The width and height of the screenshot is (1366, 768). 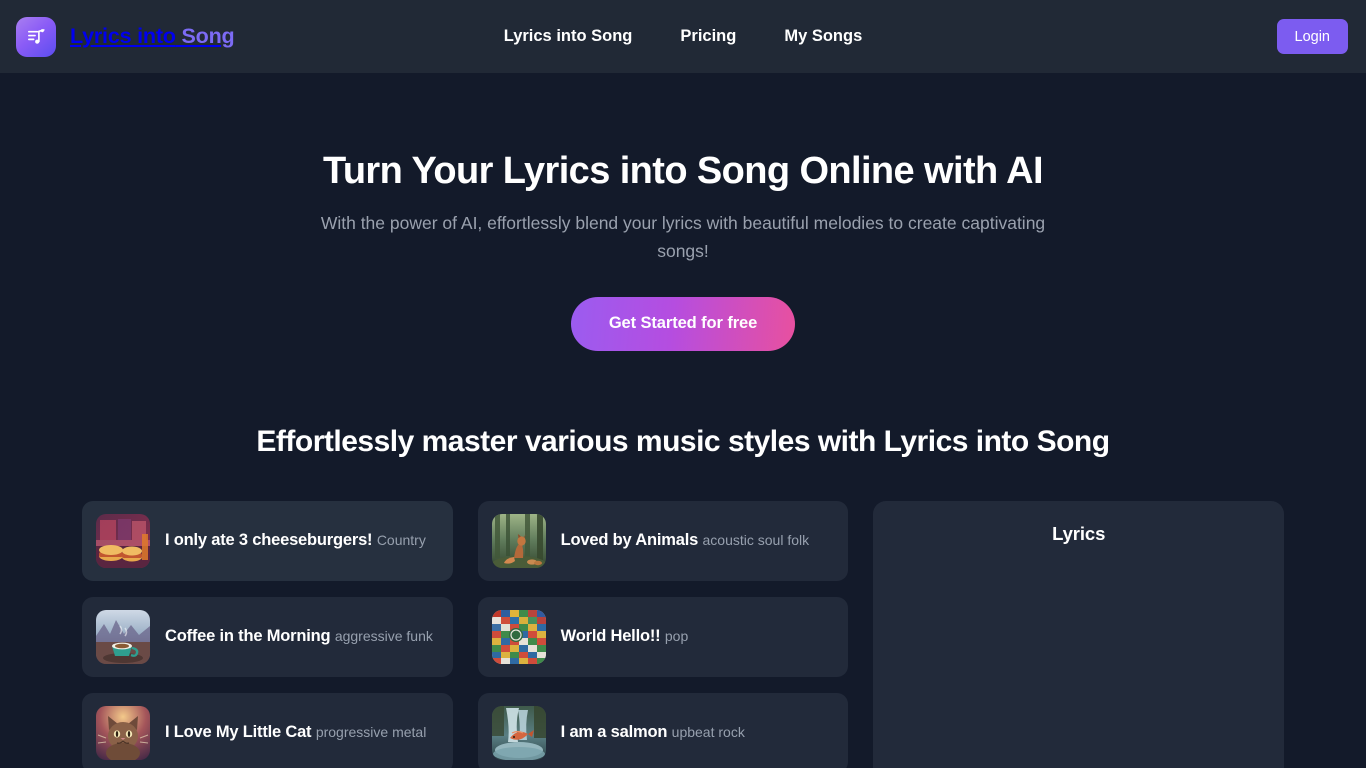 What do you see at coordinates (1079, 662) in the screenshot?
I see `lyrics-textarea` at bounding box center [1079, 662].